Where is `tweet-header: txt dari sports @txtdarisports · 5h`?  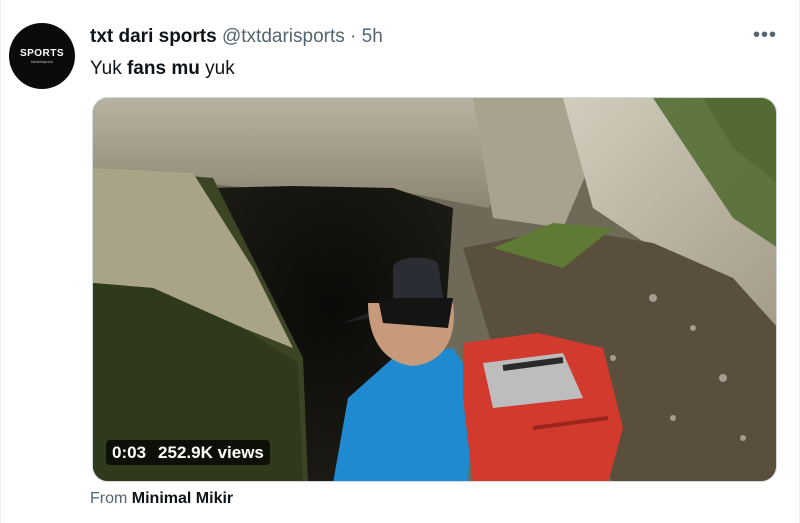 tweet-header: txt dari sports @txtdarisports · 5h is located at coordinates (236, 37).